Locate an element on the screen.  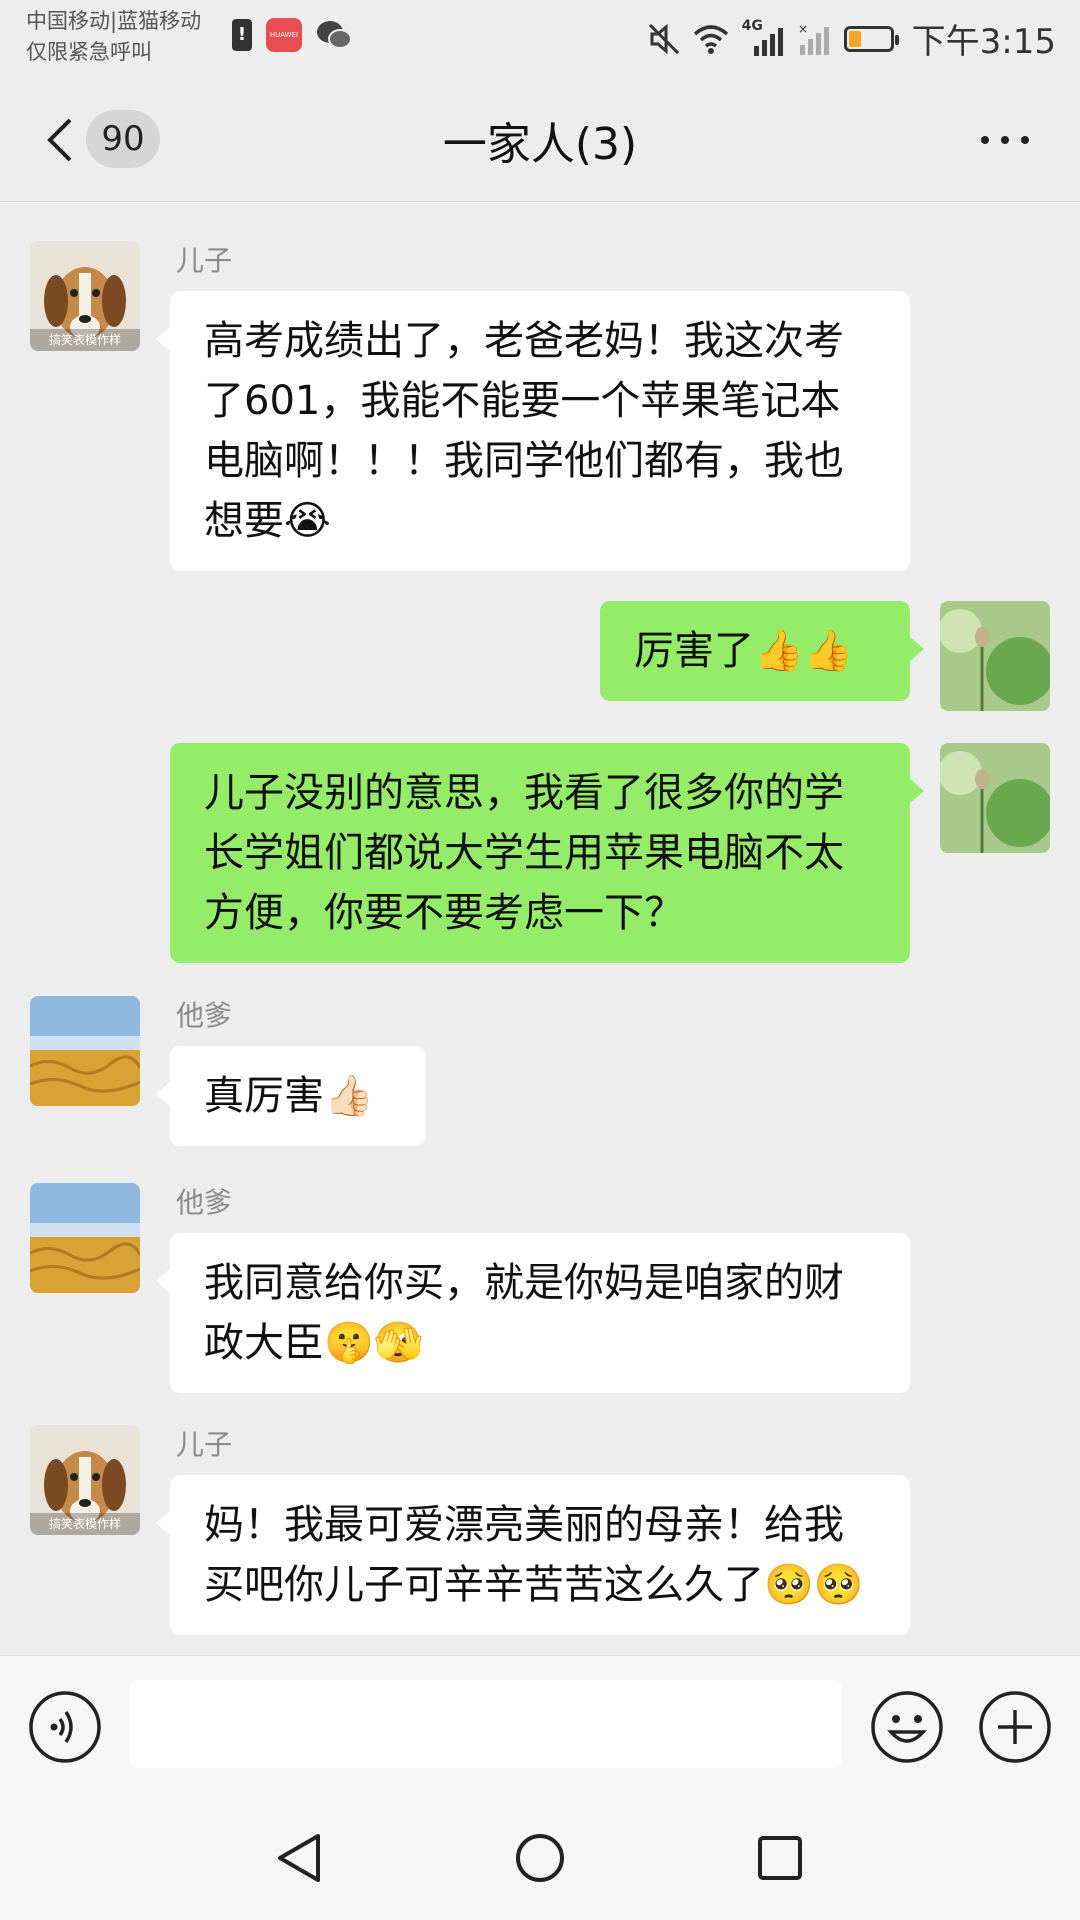
unread-count-badge: 90 is located at coordinates (123, 139).